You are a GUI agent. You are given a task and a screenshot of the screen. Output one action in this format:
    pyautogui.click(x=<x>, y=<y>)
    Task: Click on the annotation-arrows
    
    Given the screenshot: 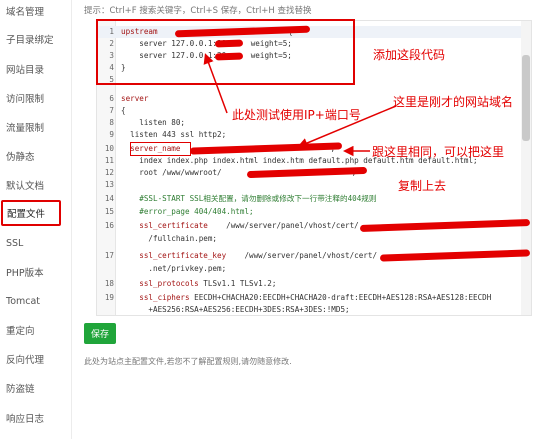 What is the action you would take?
    pyautogui.click(x=300, y=105)
    